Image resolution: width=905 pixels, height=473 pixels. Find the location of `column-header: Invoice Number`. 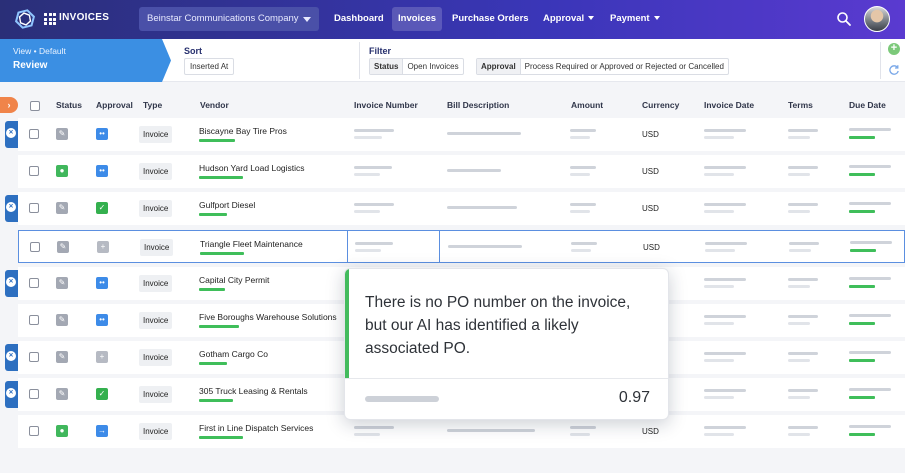

column-header: Invoice Number is located at coordinates (386, 105).